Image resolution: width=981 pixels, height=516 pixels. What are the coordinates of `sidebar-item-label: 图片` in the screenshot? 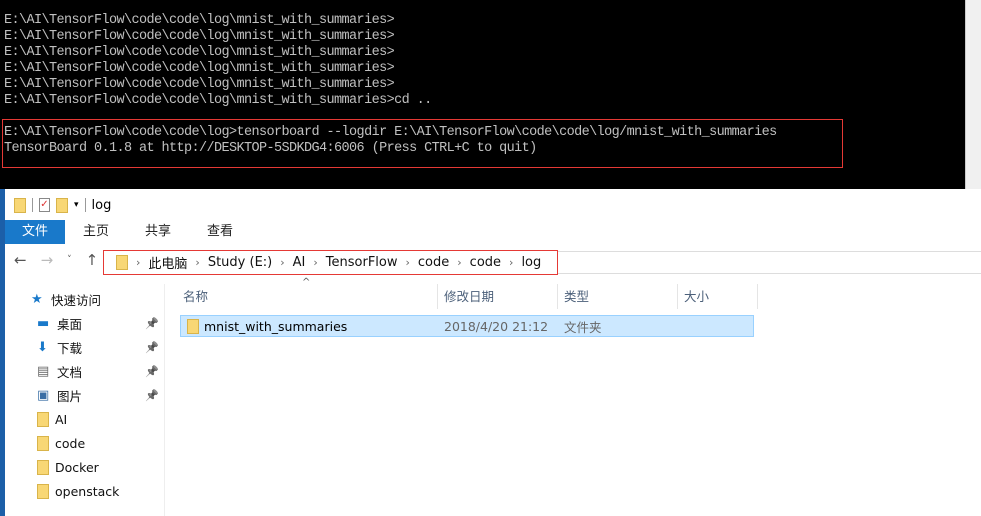 It's located at (70, 396).